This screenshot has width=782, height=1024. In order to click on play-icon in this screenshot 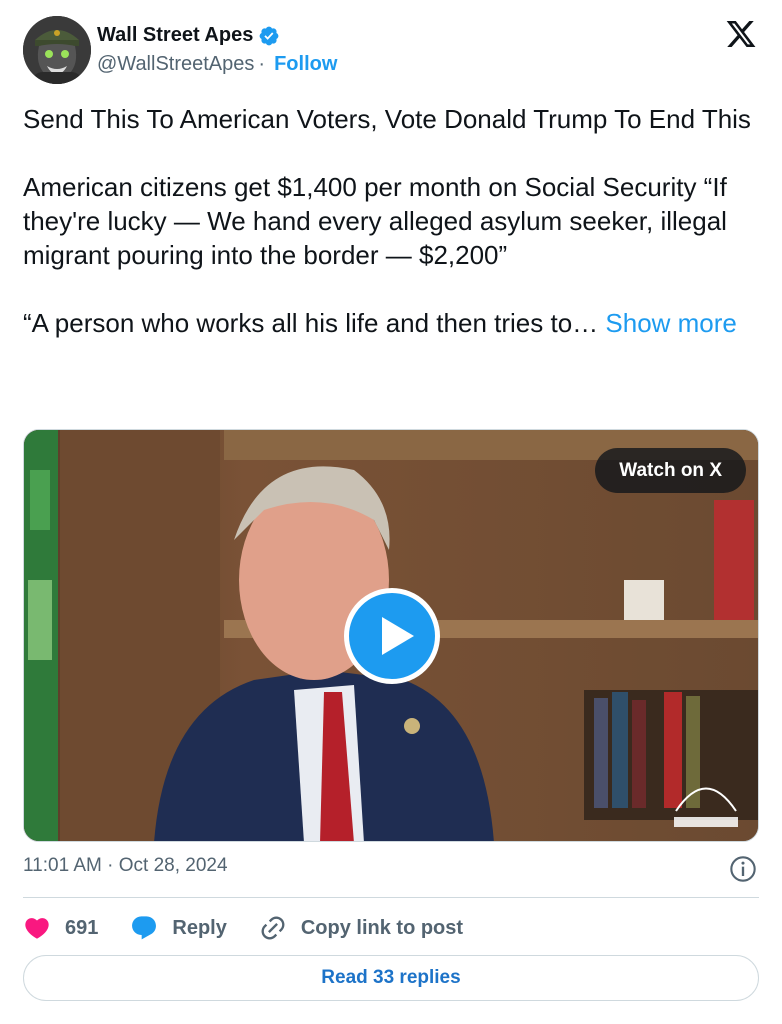, I will do `click(398, 636)`.